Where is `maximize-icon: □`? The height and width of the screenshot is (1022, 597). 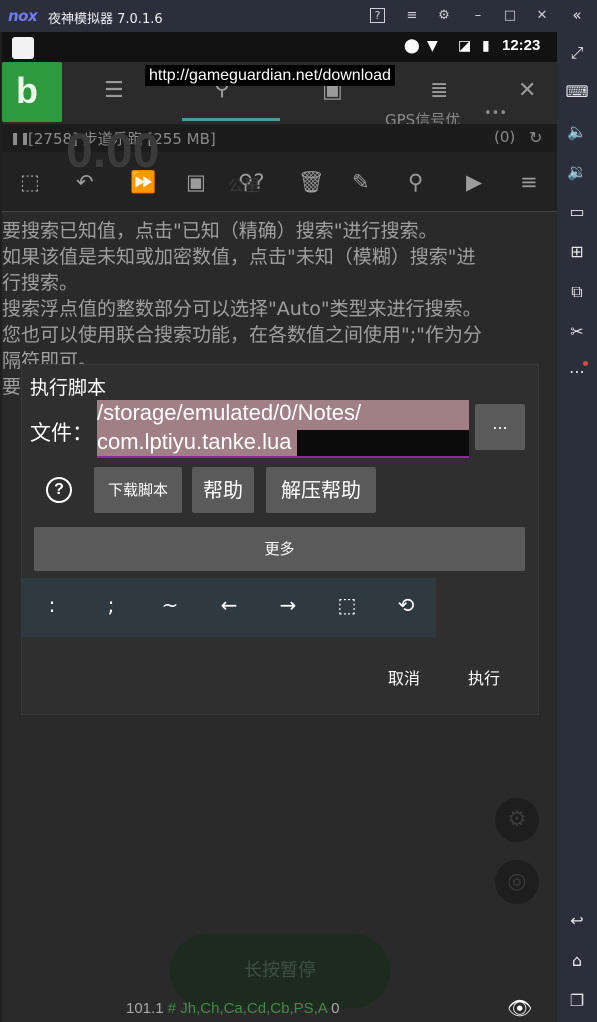 maximize-icon: □ is located at coordinates (510, 16).